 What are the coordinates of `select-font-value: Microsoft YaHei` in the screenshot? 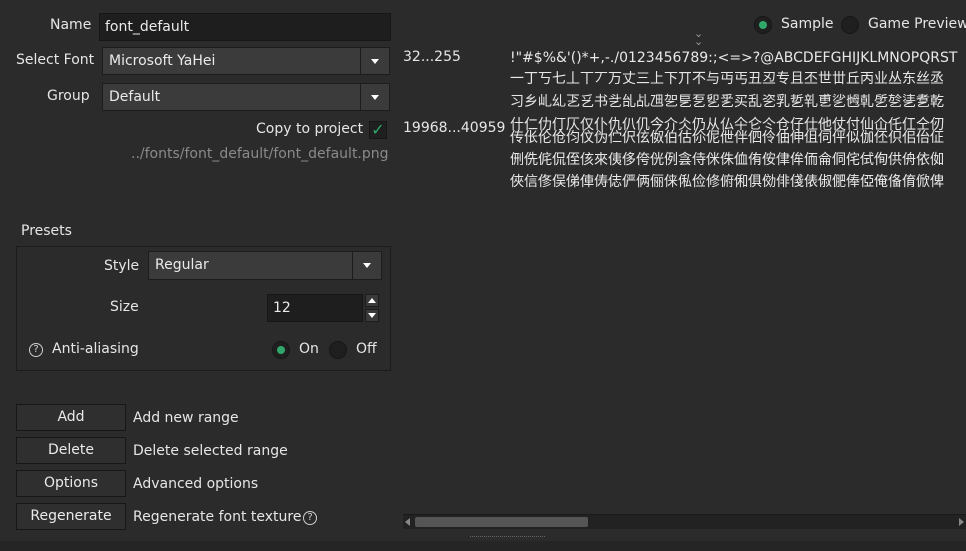 It's located at (162, 61).